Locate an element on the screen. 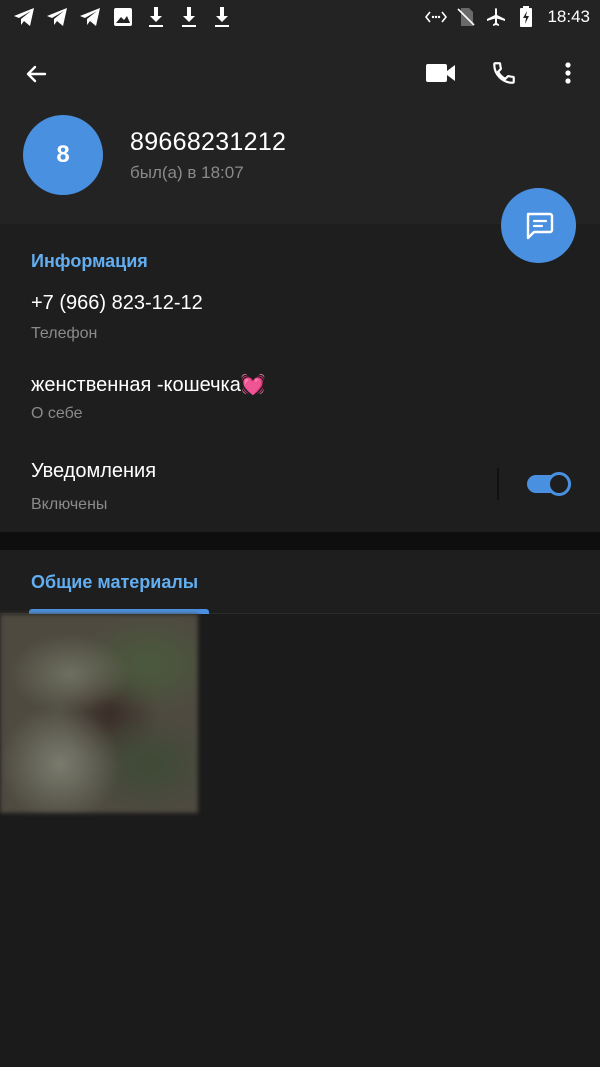 Image resolution: width=600 pixels, height=1067 pixels. back-arrow-icon is located at coordinates (36, 74).